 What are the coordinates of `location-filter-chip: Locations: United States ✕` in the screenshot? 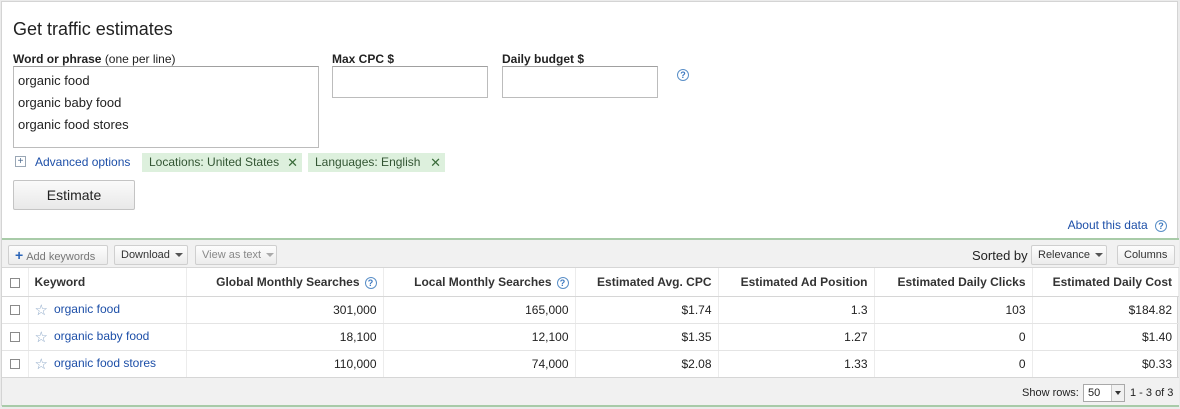 It's located at (222, 162).